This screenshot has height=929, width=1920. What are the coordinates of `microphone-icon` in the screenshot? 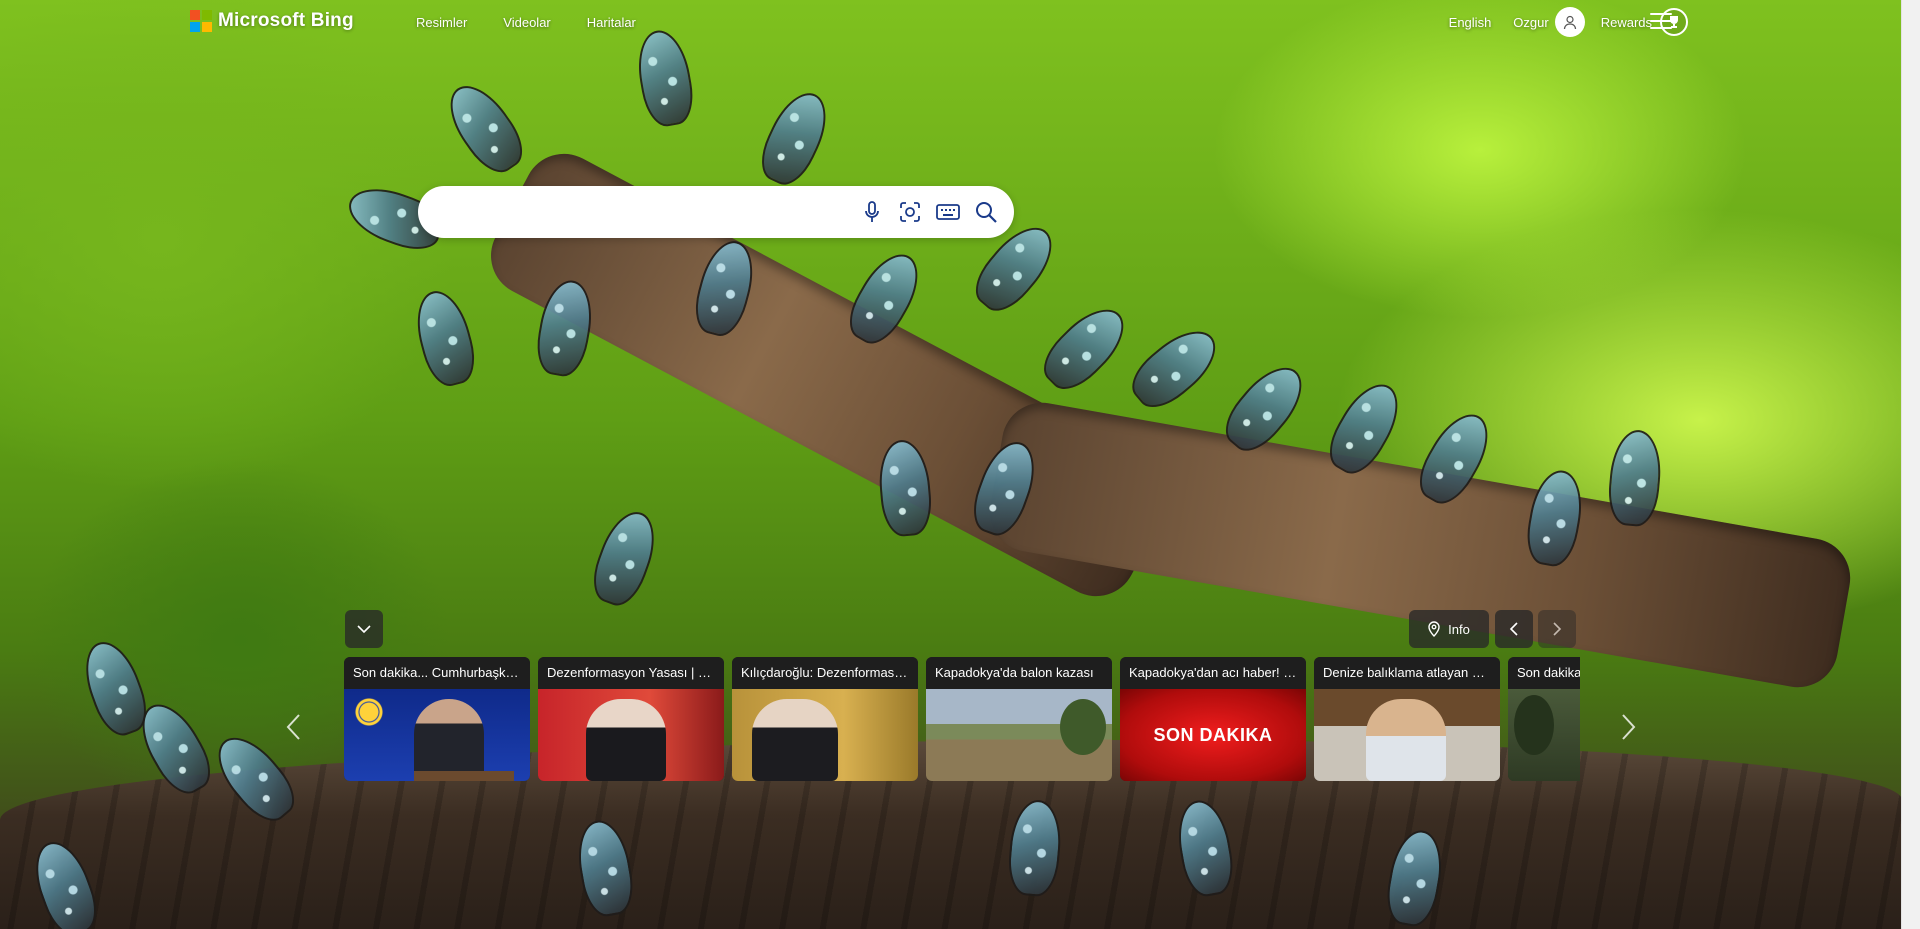 It's located at (872, 212).